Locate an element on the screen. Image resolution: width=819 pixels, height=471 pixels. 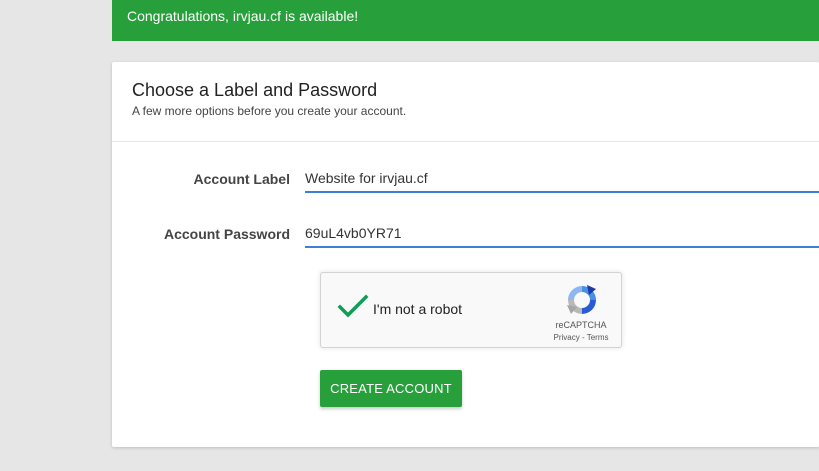
recaptcha-logo-icon is located at coordinates (582, 300).